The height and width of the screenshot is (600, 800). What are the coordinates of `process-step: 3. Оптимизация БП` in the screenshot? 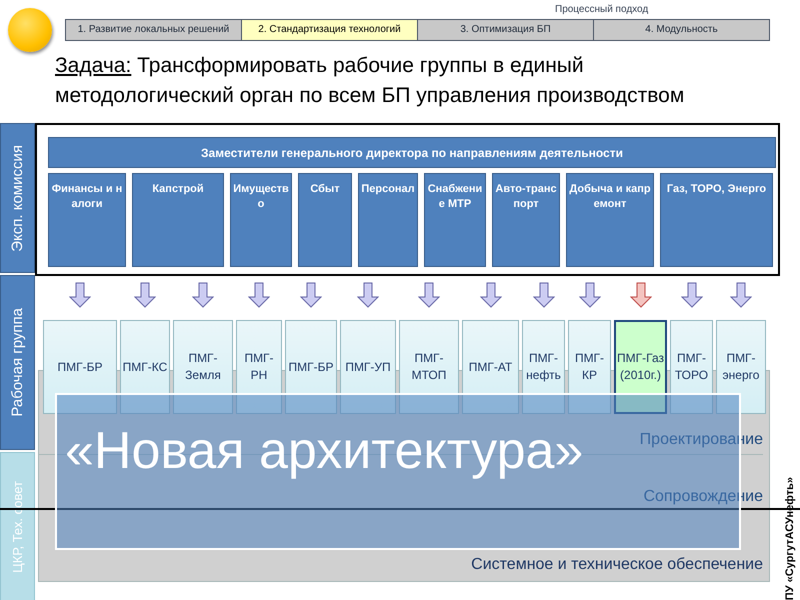 It's located at (506, 30).